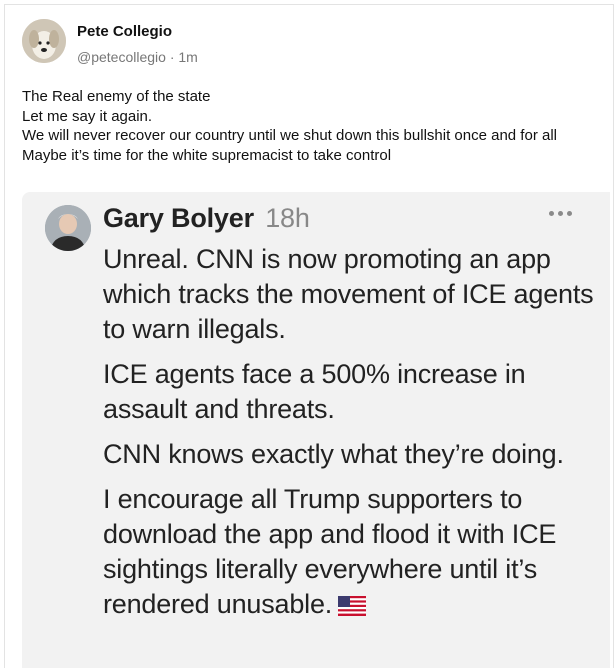 This screenshot has height=668, width=616. Describe the element at coordinates (187, 57) in the screenshot. I see `post-time: 1m` at that location.